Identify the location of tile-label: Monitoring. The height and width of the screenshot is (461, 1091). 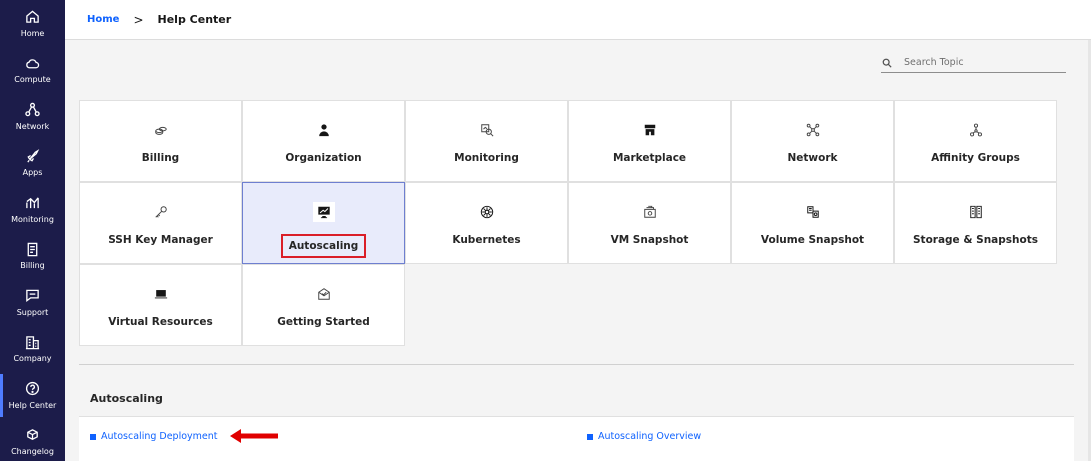
(486, 158).